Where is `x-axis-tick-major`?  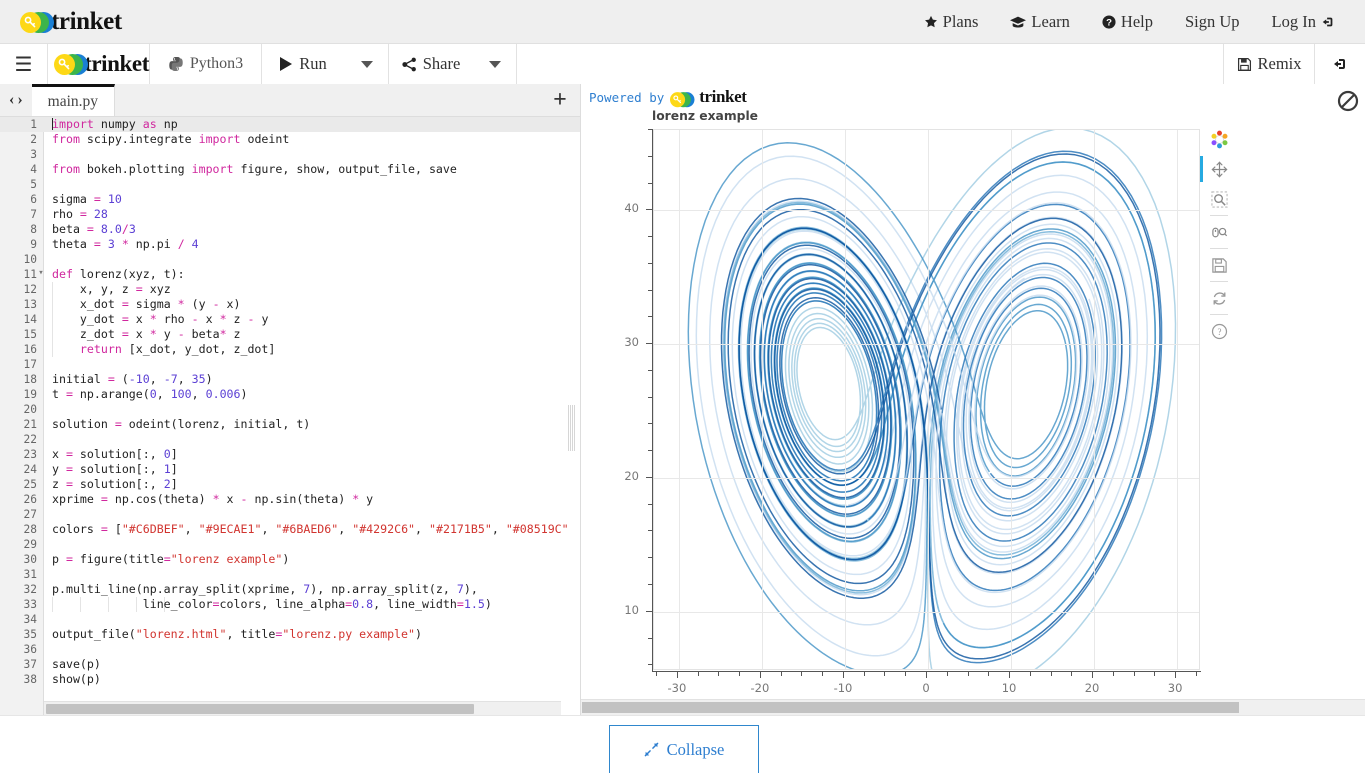 x-axis-tick-major is located at coordinates (677, 675).